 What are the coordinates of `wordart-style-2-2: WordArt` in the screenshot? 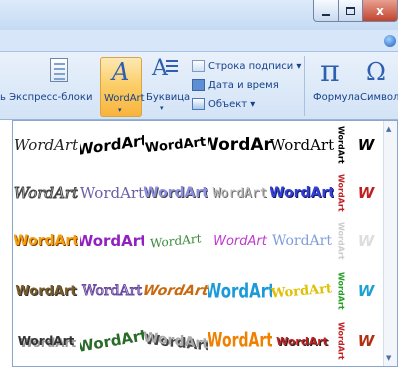 It's located at (112, 193).